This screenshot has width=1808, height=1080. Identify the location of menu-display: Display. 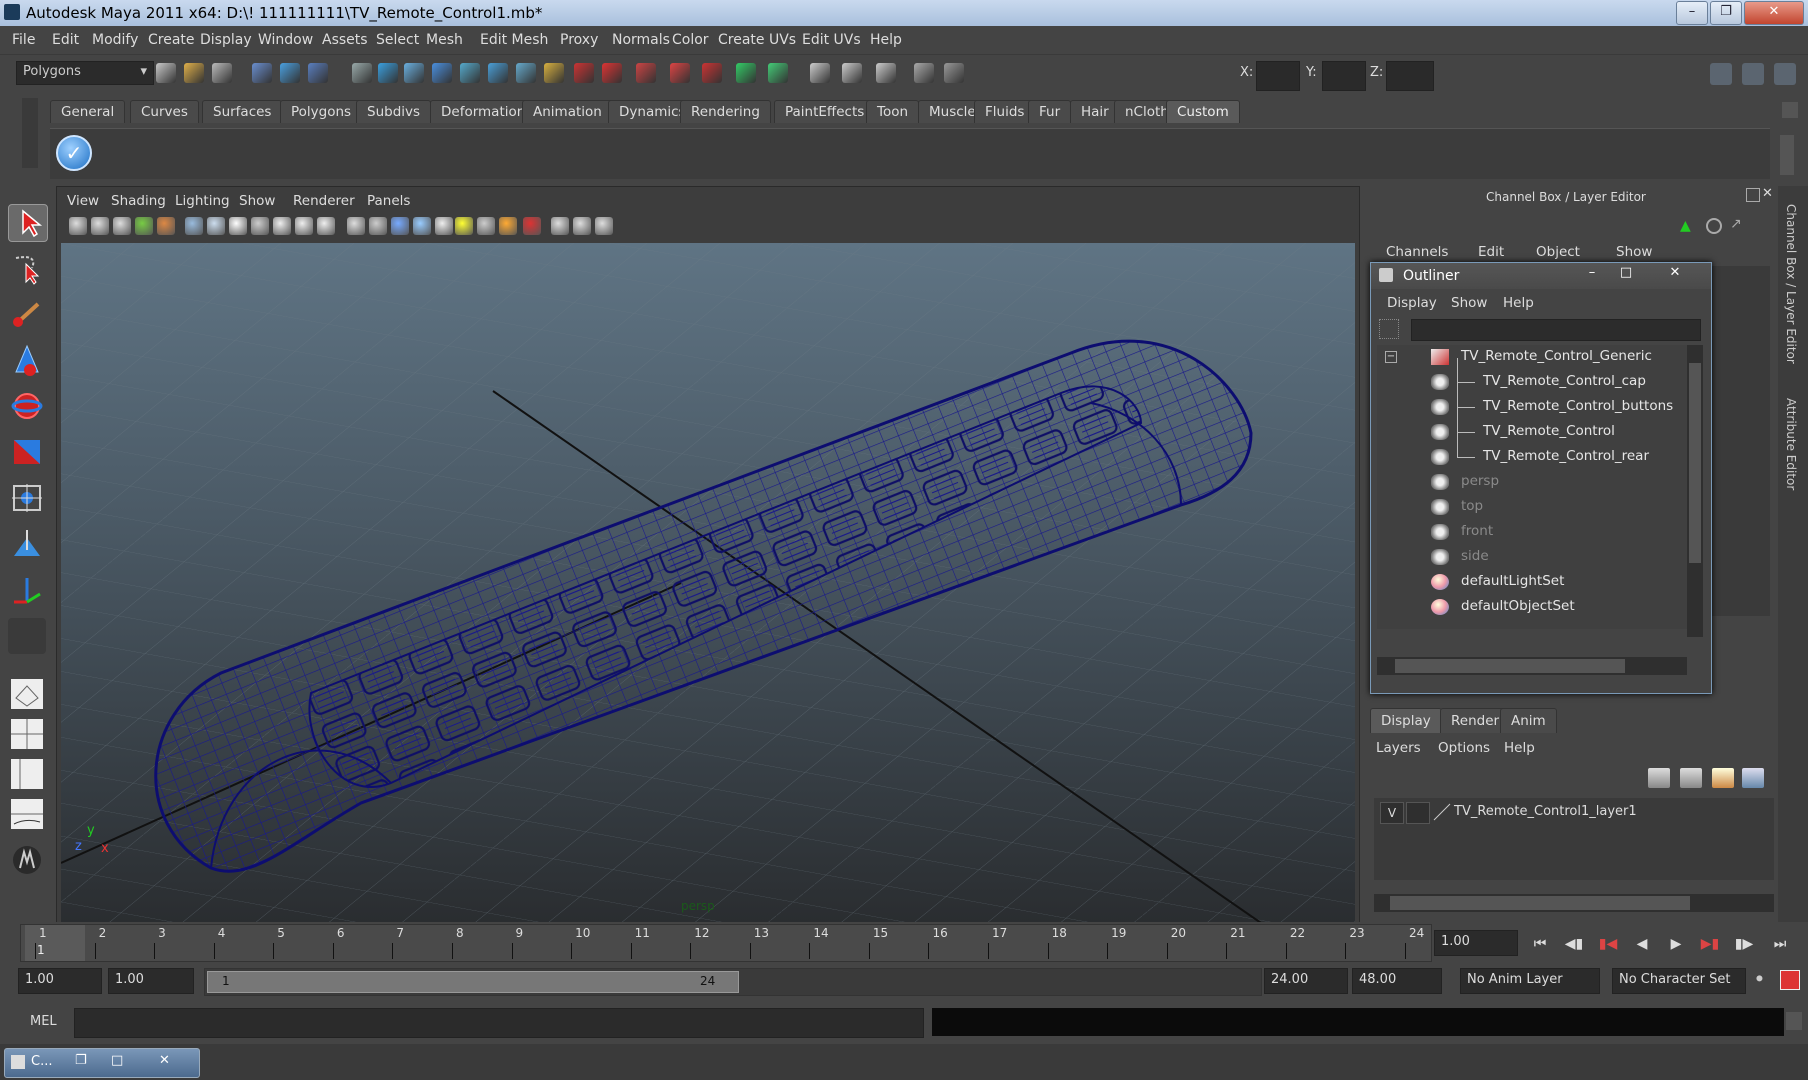
(226, 40).